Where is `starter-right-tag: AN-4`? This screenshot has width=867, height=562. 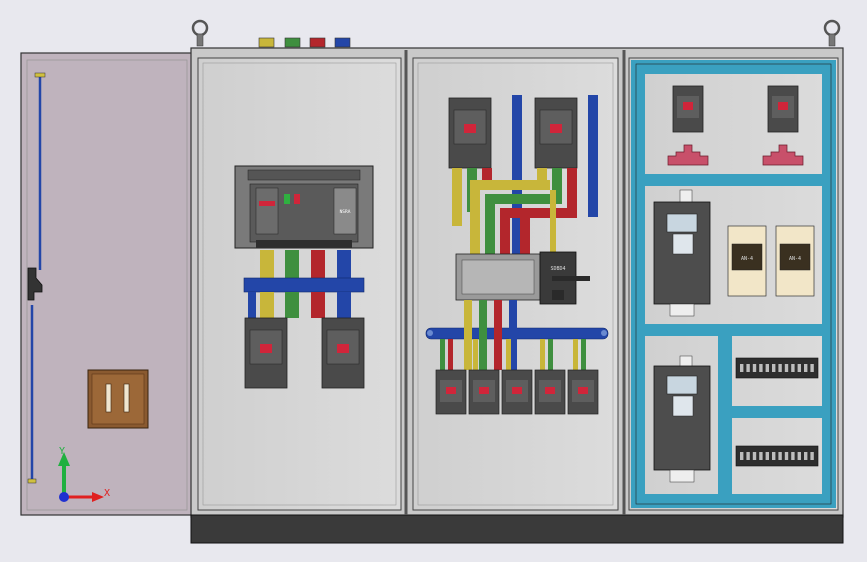
starter-right-tag: AN-4 is located at coordinates (795, 259).